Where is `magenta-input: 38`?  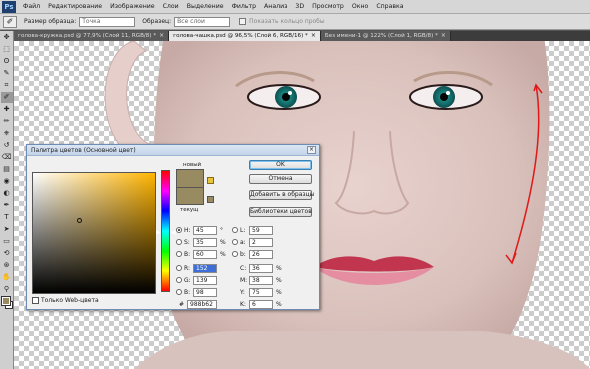 magenta-input: 38 is located at coordinates (261, 280).